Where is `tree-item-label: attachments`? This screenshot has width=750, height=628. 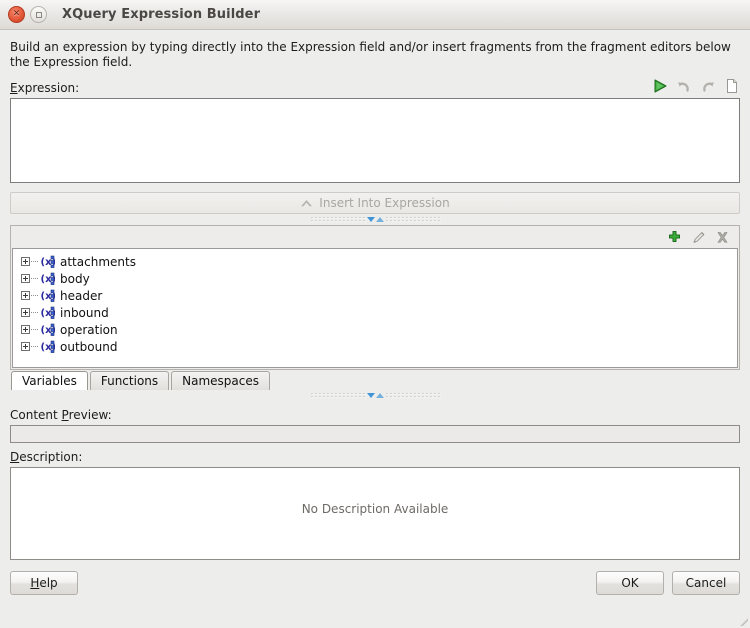
tree-item-label: attachments is located at coordinates (98, 261).